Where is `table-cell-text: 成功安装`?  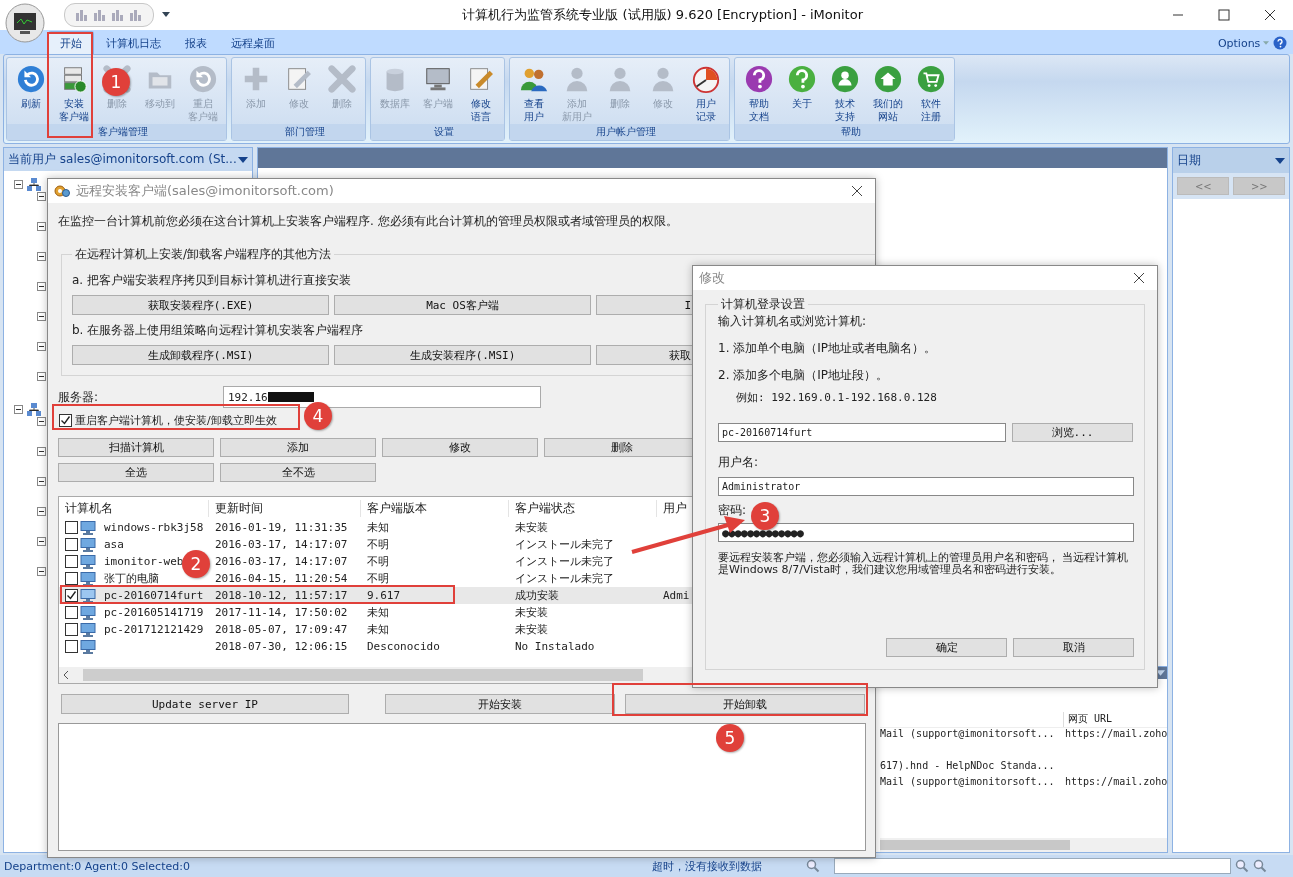 table-cell-text: 成功安装 is located at coordinates (537, 595).